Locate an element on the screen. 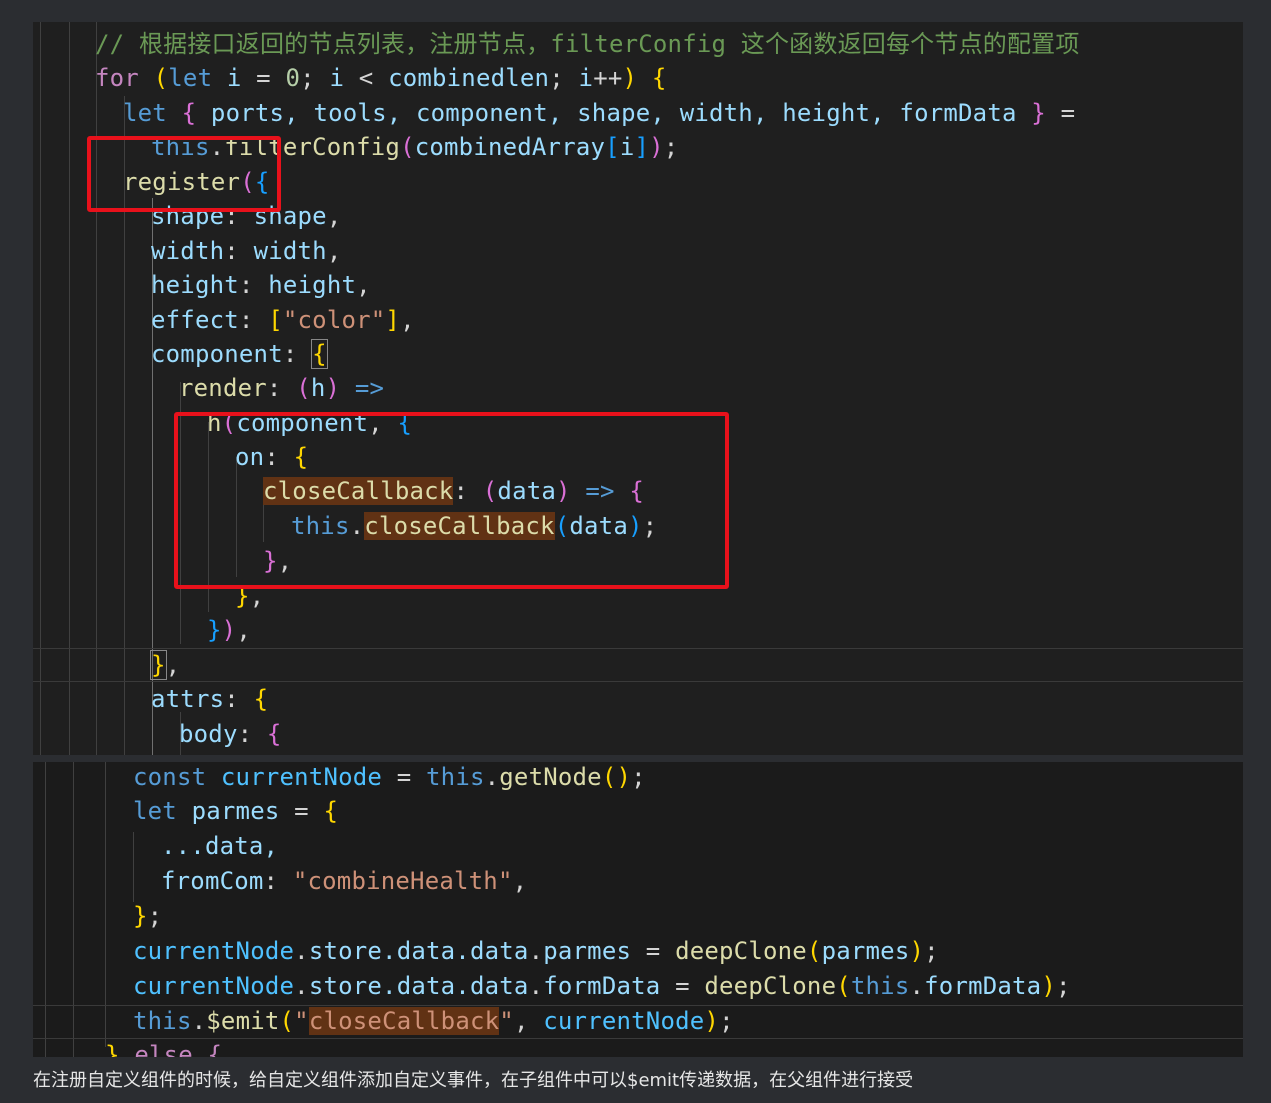 This screenshot has height=1103, width=1271. code-line-render: render: (h) => is located at coordinates (282, 388).